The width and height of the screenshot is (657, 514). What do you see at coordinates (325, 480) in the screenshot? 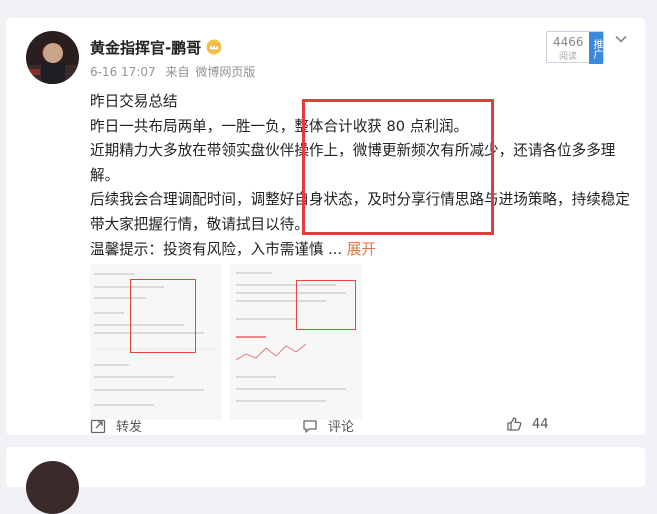
I see `next-post-card` at bounding box center [325, 480].